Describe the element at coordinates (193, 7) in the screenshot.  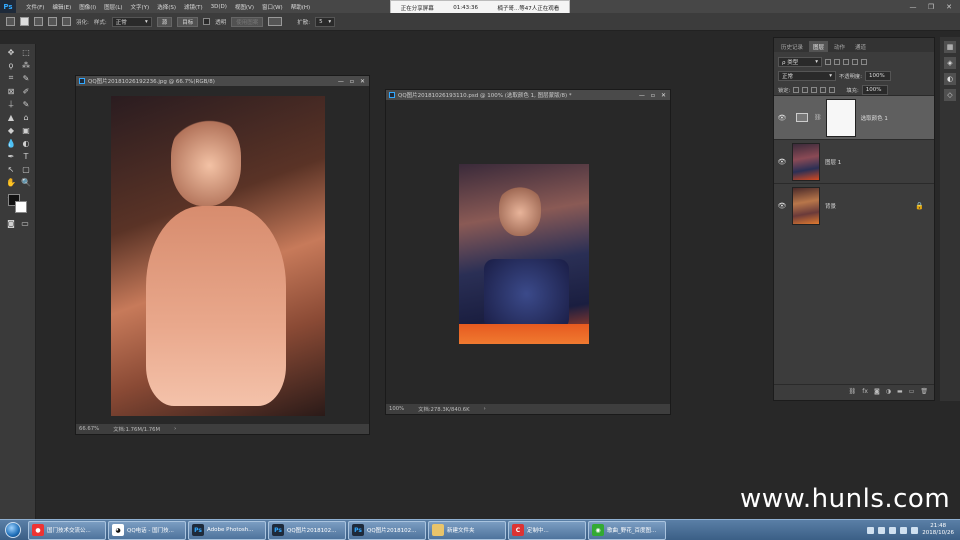
I see `menu-filter: 滤镜(T)` at that location.